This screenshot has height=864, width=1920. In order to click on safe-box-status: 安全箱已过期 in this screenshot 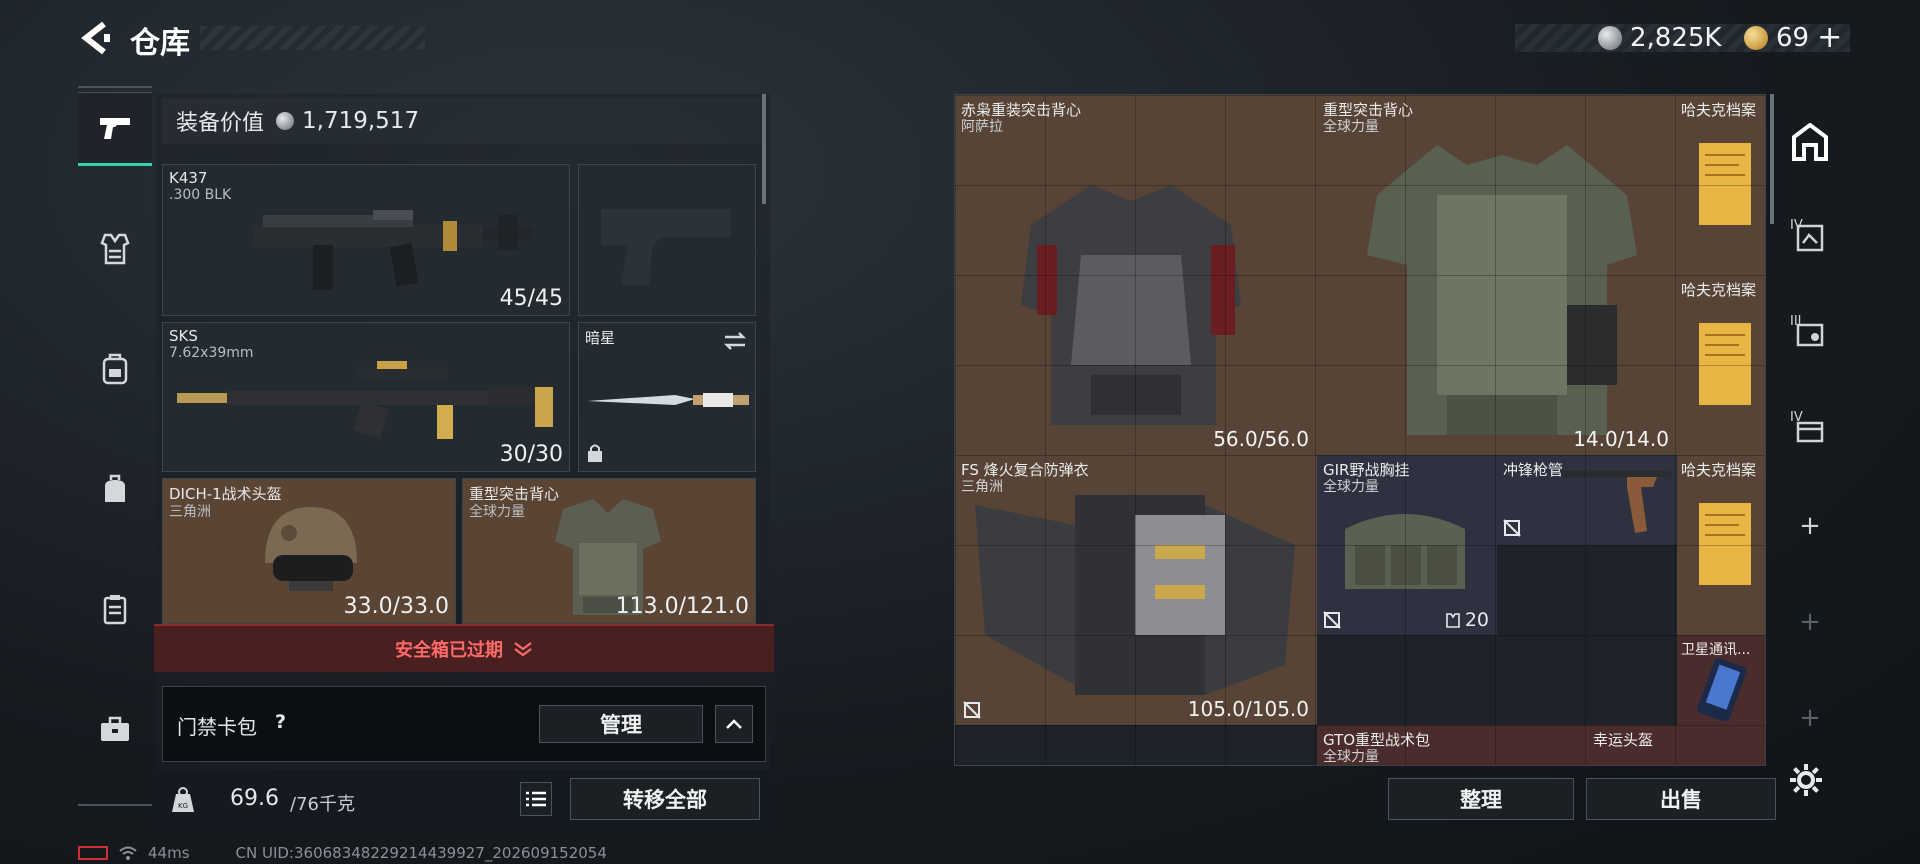, I will do `click(449, 650)`.